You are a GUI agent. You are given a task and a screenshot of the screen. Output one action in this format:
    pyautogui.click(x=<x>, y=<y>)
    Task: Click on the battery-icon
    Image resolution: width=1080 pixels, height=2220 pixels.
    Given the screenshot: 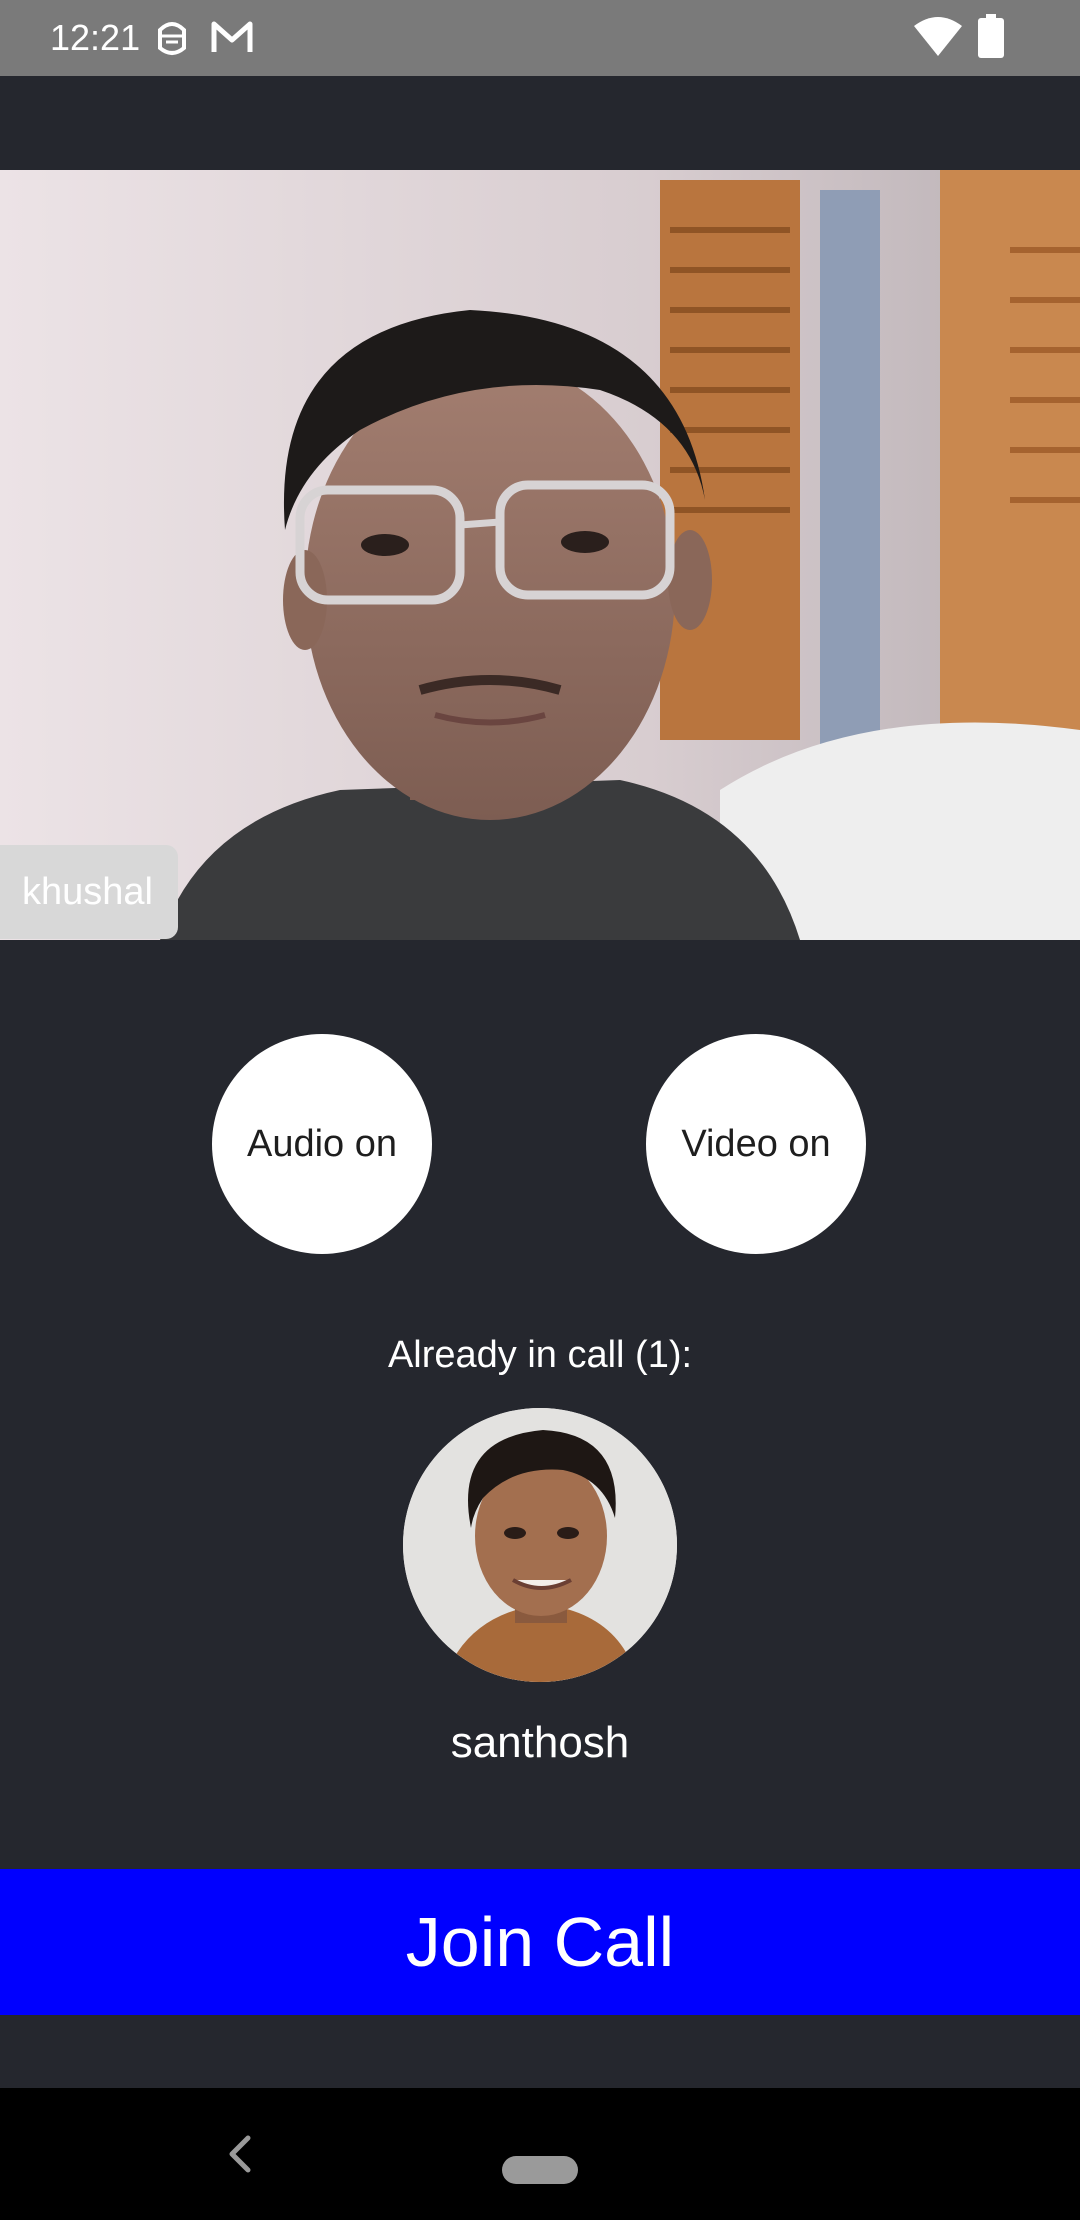 What is the action you would take?
    pyautogui.click(x=991, y=36)
    